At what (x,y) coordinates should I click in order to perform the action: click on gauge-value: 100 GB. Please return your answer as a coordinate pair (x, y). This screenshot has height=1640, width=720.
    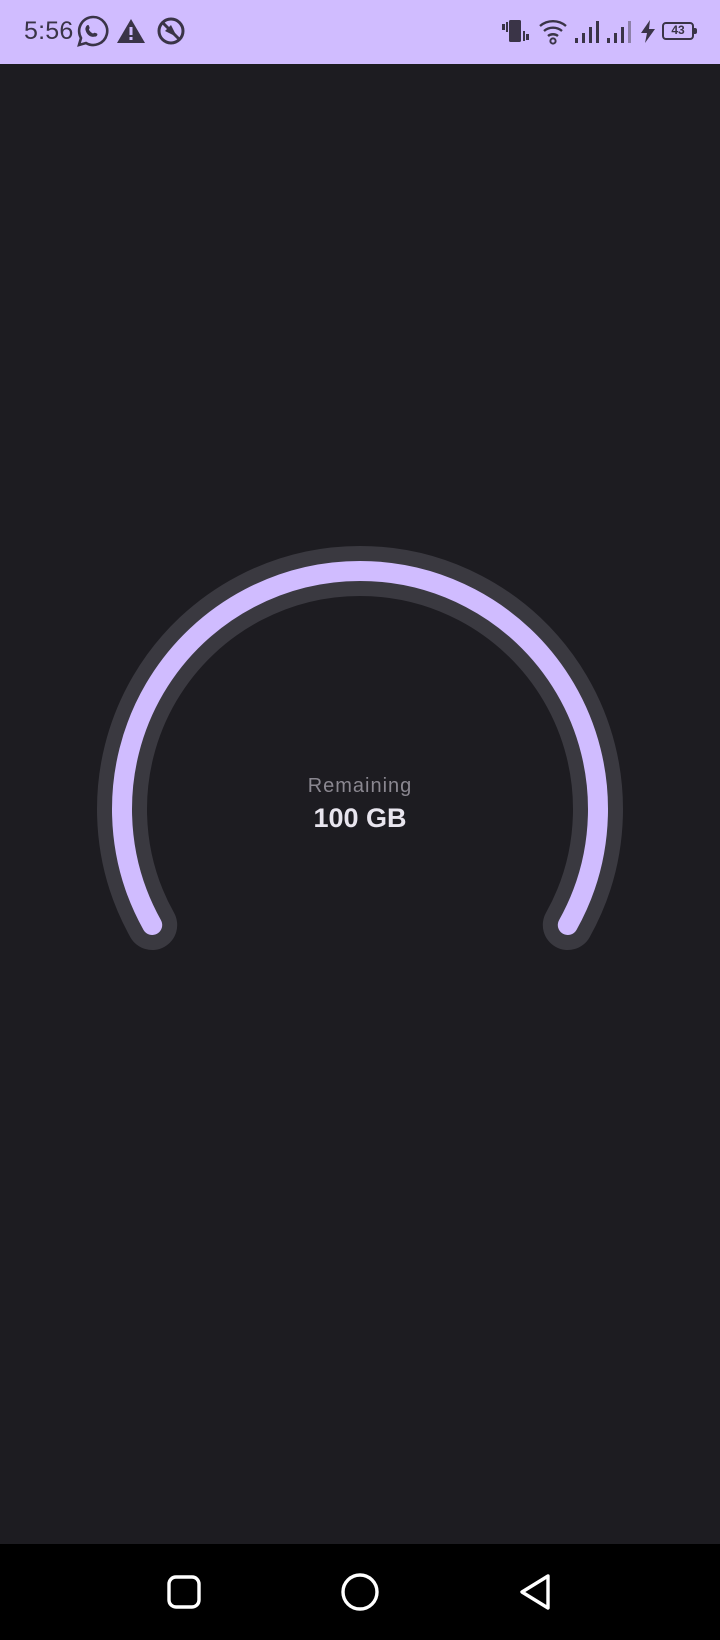
    Looking at the image, I should click on (360, 818).